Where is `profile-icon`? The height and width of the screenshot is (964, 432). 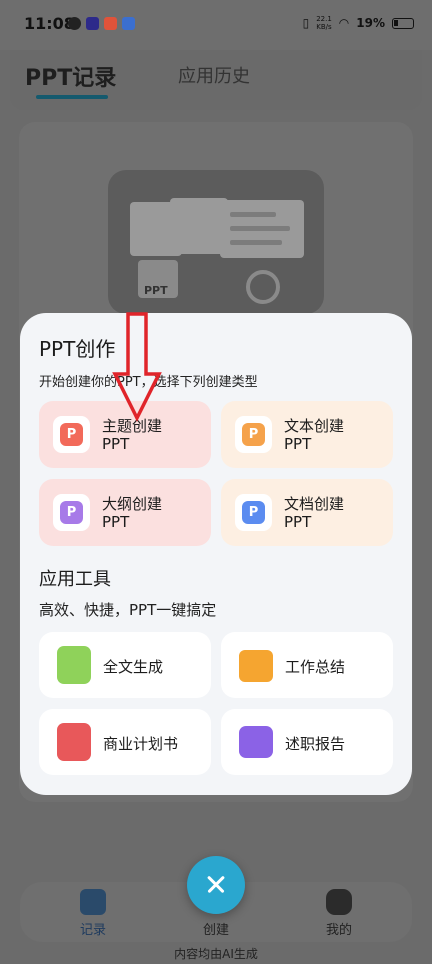
profile-icon is located at coordinates (339, 902).